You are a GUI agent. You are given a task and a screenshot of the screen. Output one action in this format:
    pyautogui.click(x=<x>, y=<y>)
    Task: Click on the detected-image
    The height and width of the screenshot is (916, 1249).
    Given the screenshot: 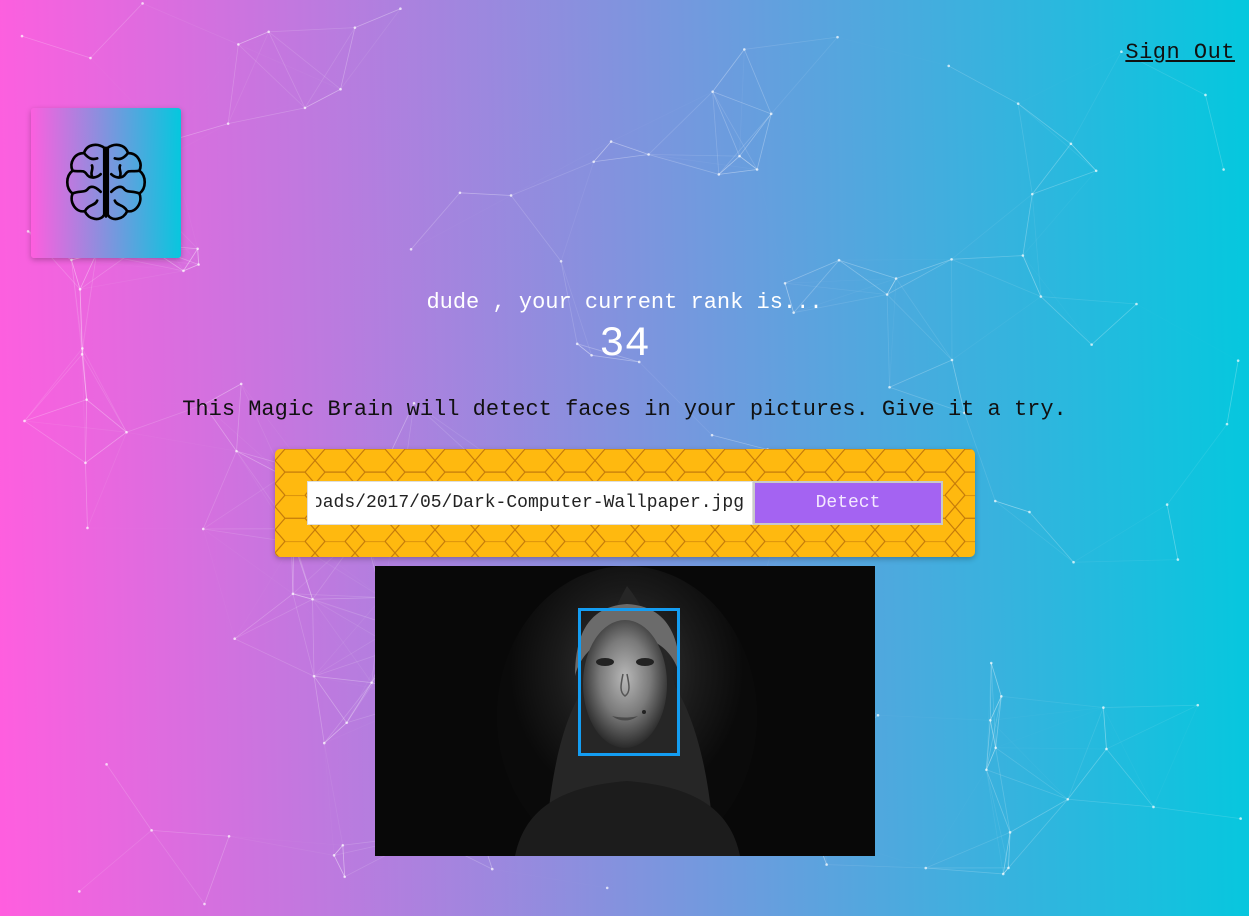 What is the action you would take?
    pyautogui.click(x=625, y=711)
    